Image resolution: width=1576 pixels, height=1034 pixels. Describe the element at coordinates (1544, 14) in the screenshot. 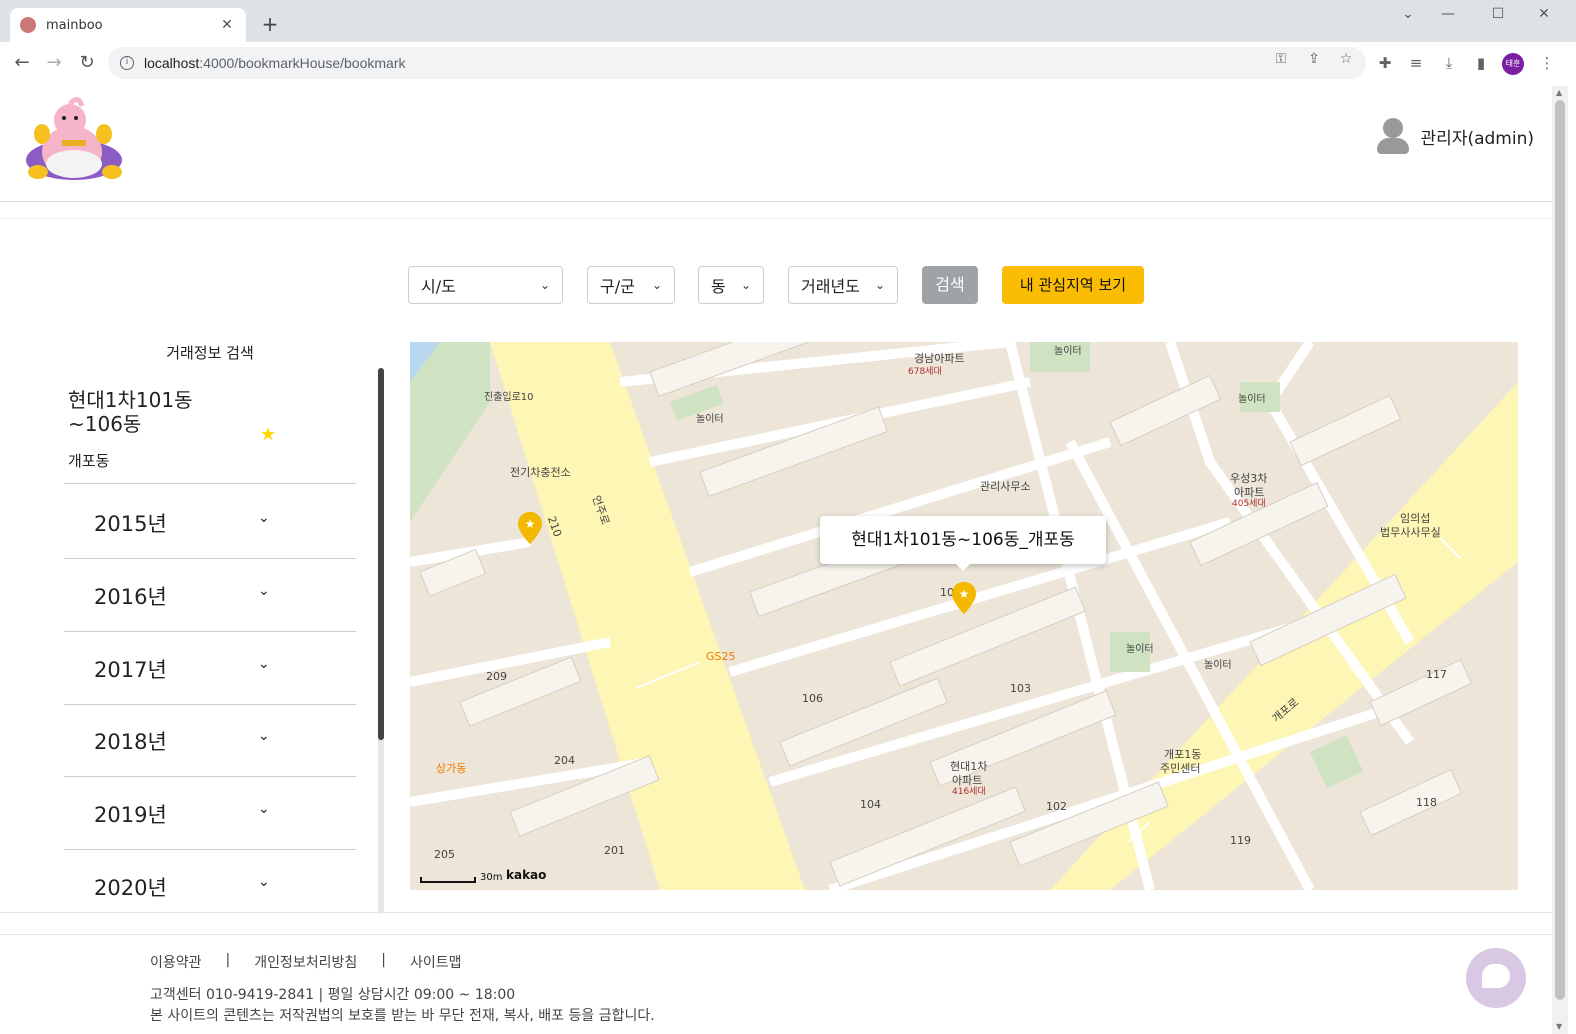

I see `close-window-button: ✕` at that location.